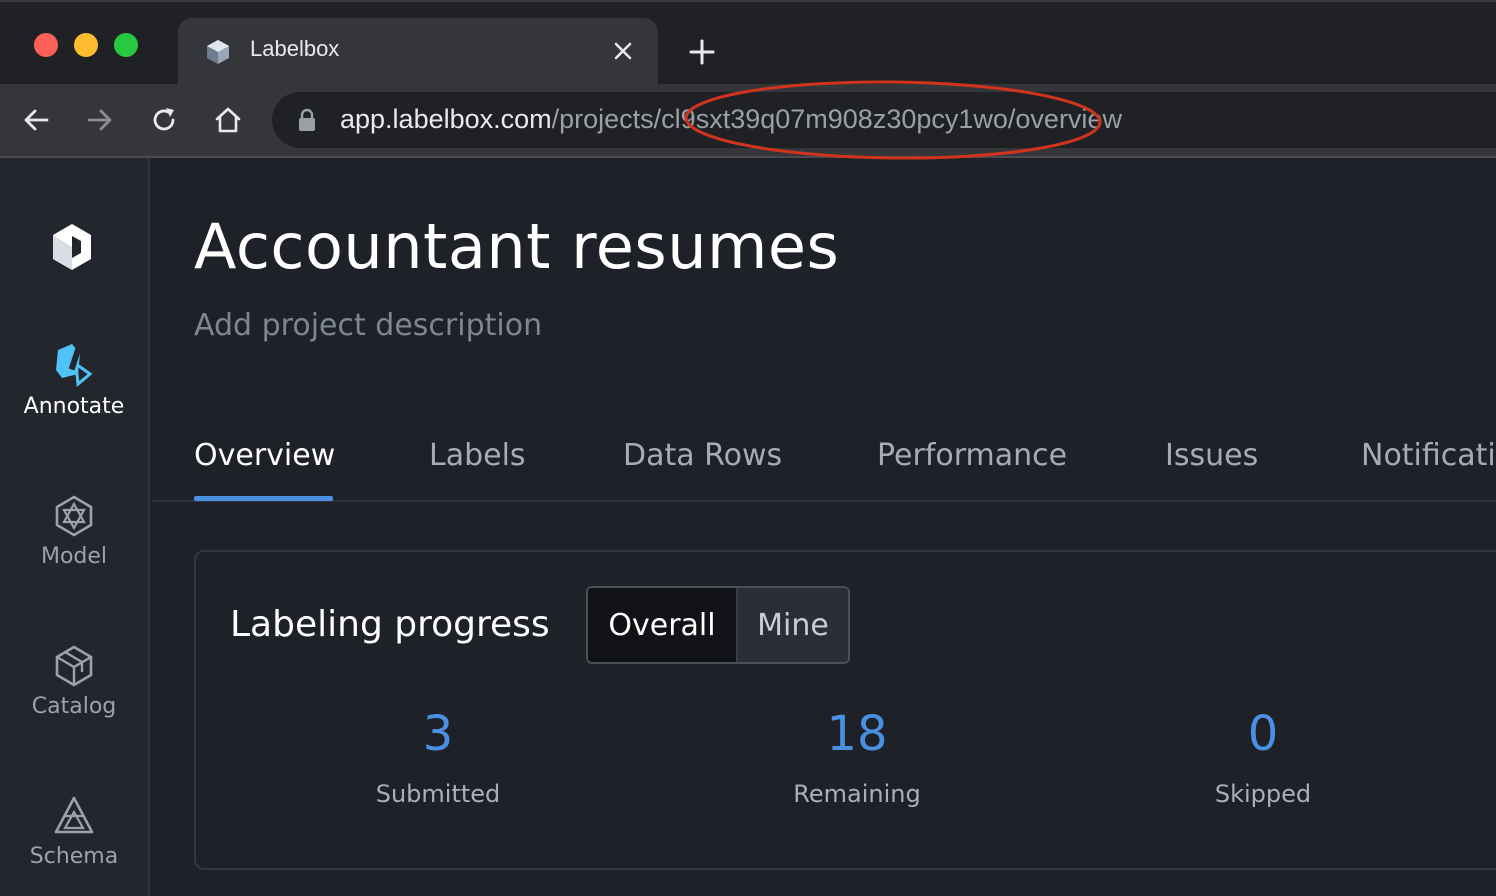 The width and height of the screenshot is (1496, 896). I want to click on sidebar-item-label: Model, so click(74, 556).